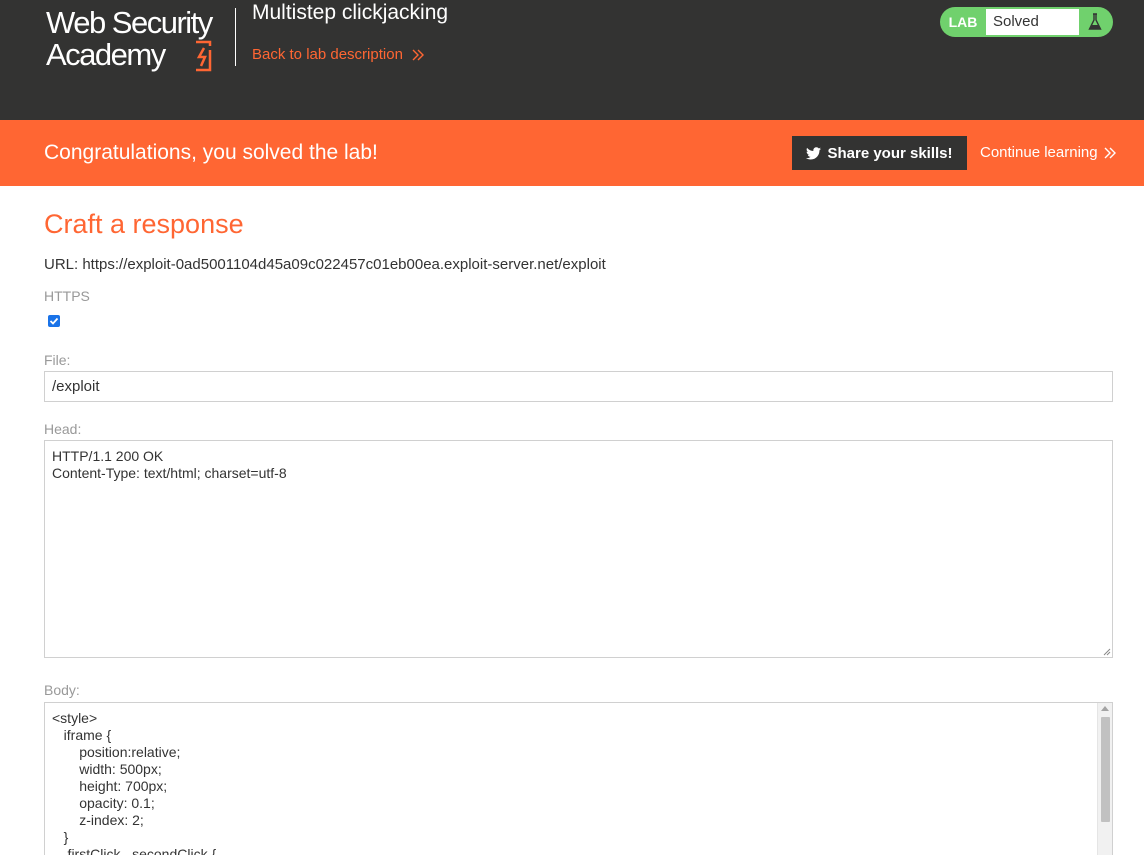  I want to click on checkmark-icon, so click(54, 321).